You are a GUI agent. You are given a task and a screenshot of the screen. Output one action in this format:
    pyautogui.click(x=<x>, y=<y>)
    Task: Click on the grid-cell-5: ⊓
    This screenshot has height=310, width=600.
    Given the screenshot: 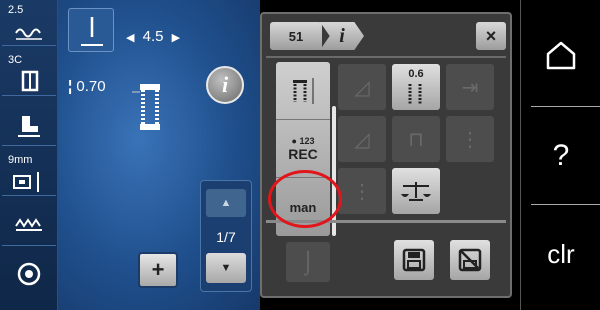 What is the action you would take?
    pyautogui.click(x=416, y=139)
    